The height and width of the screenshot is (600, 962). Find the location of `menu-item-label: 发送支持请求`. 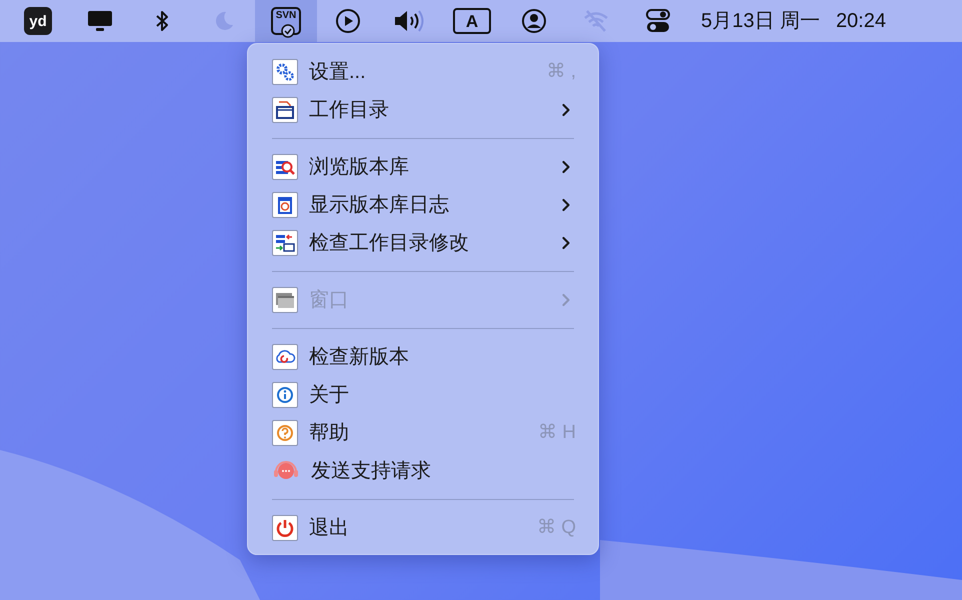

menu-item-label: 发送支持请求 is located at coordinates (371, 471).